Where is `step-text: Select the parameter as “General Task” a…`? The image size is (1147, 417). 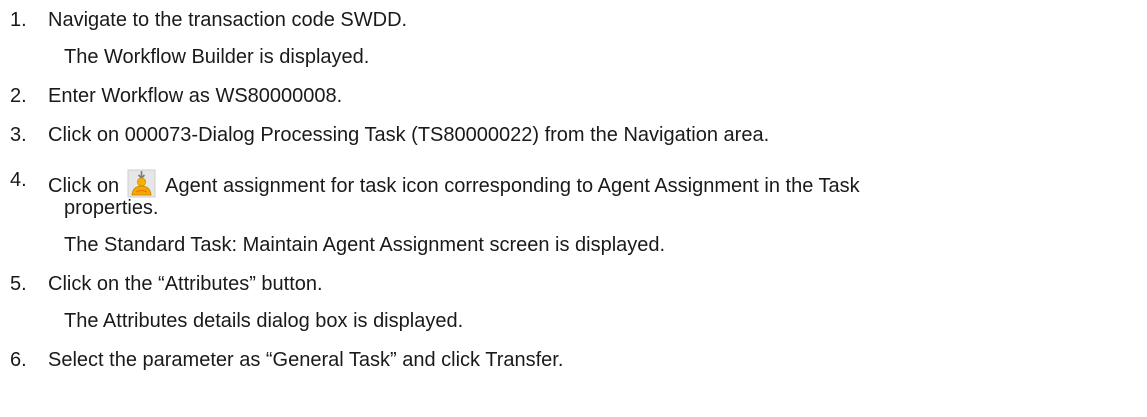 step-text: Select the parameter as “General Task” a… is located at coordinates (306, 360).